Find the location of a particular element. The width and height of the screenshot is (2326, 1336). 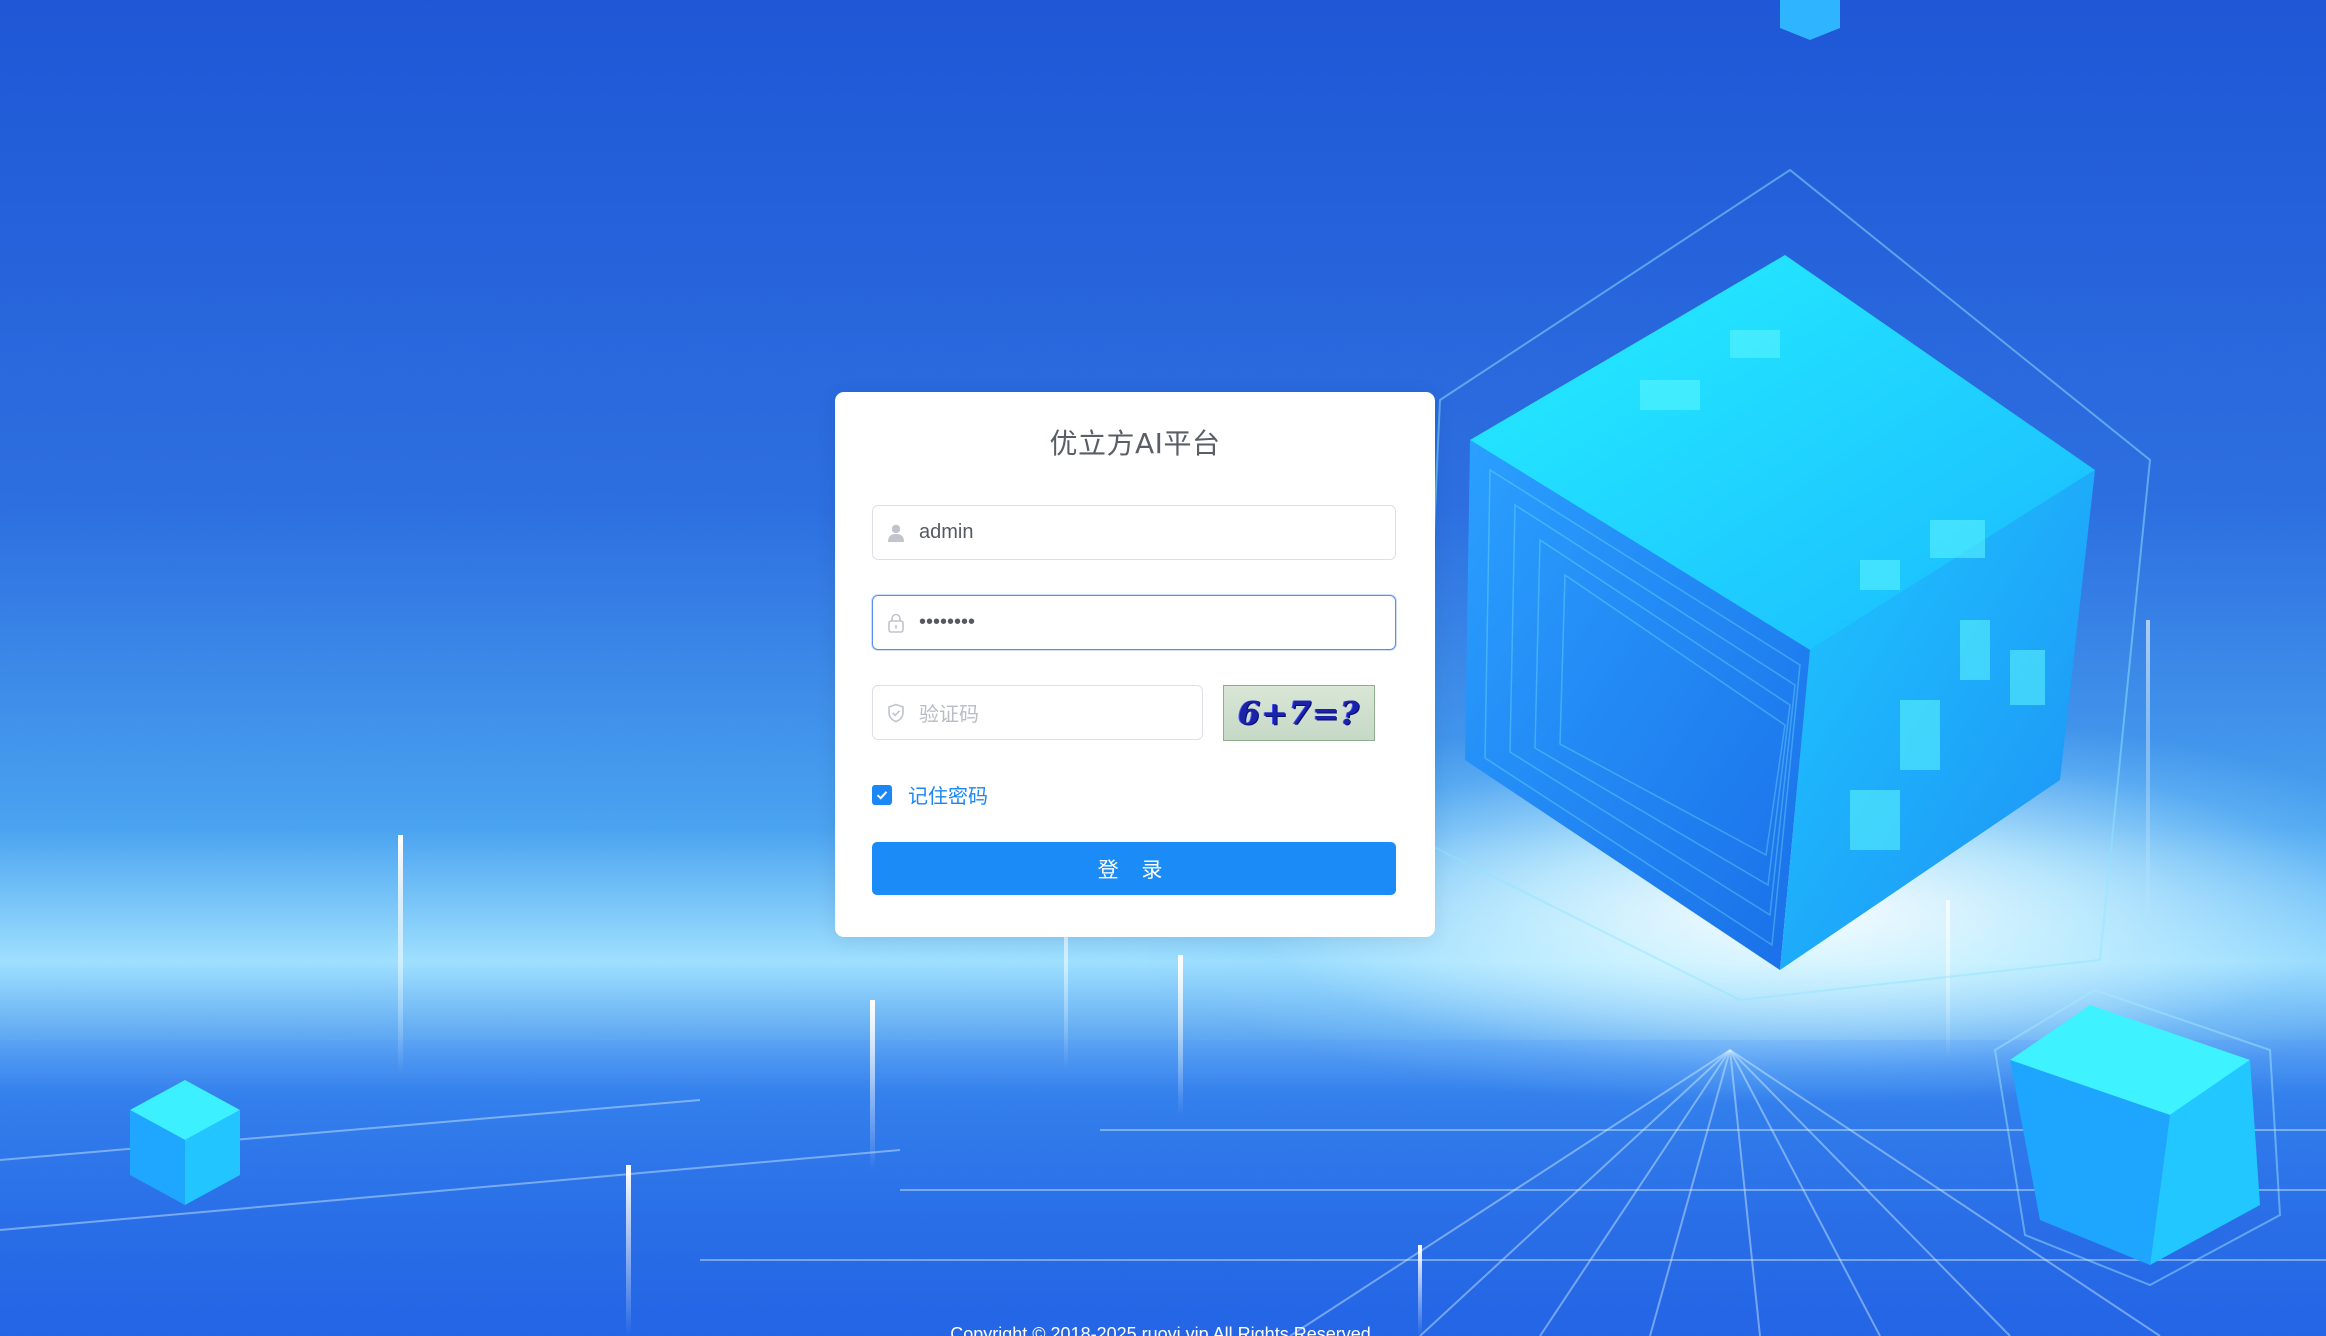

username-input: admin is located at coordinates (1134, 532).